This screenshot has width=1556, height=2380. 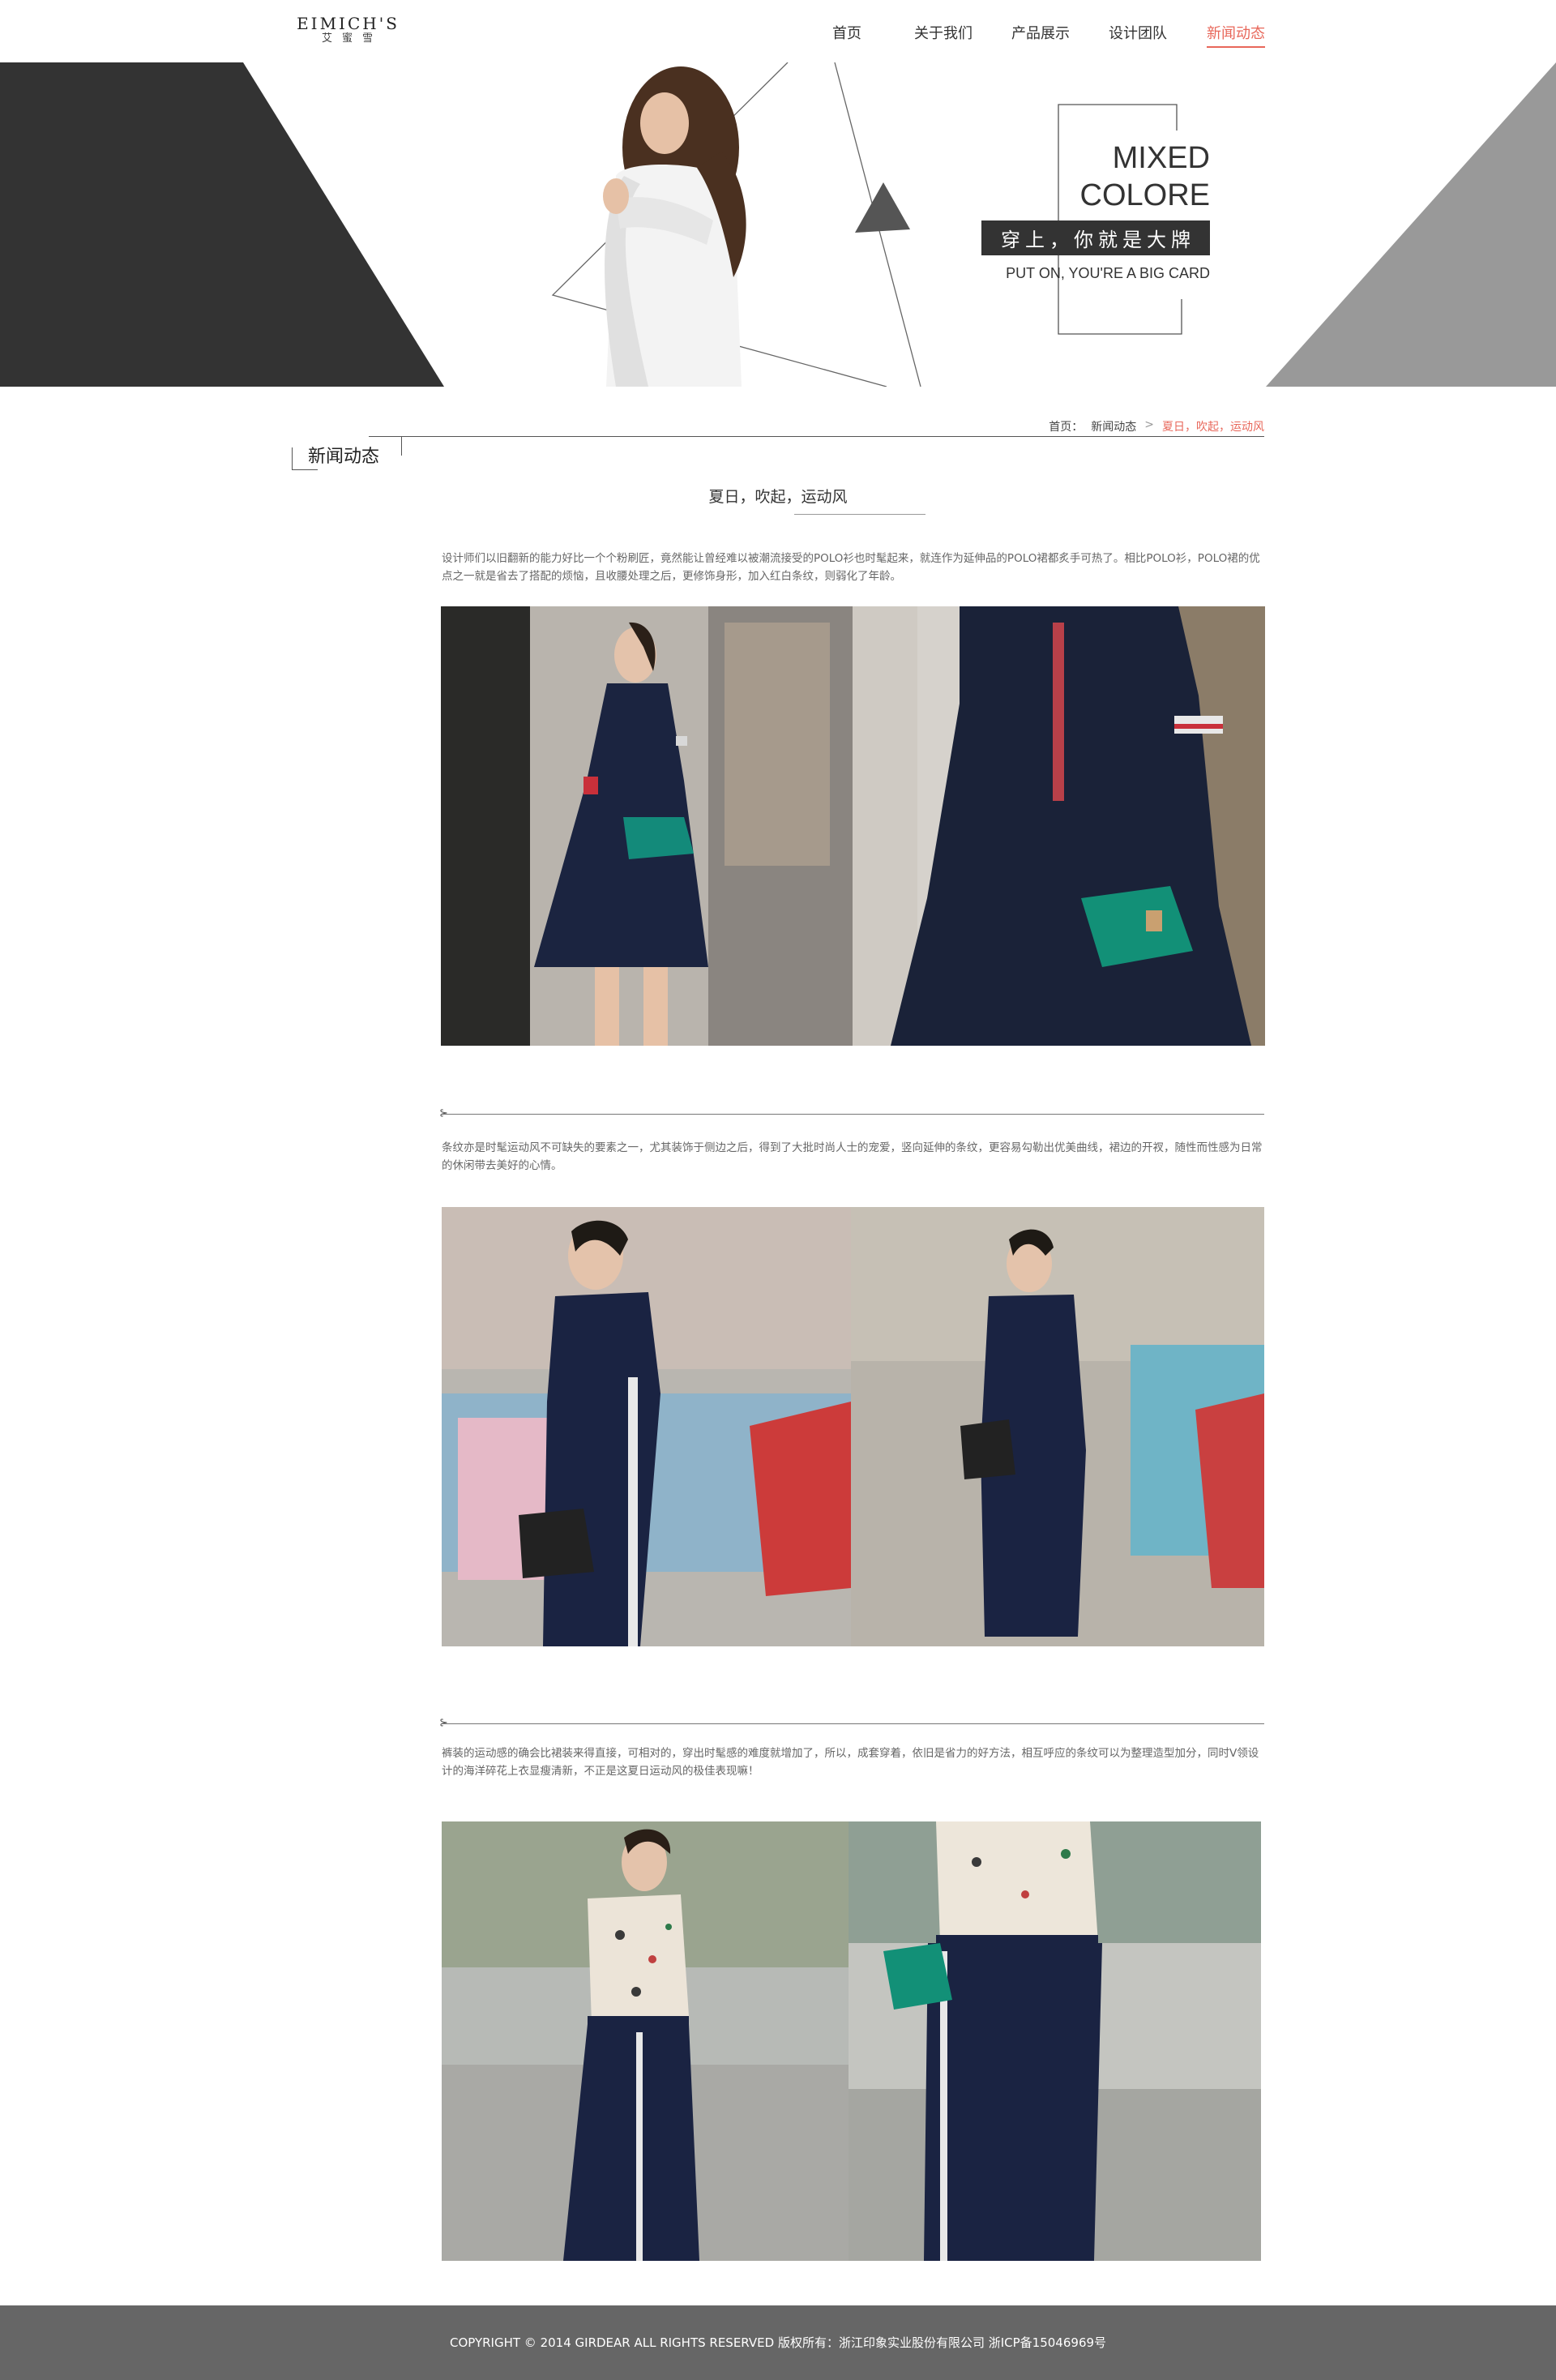 I want to click on brand-logo: EIMICH'S 艾蜜雪, so click(x=348, y=30).